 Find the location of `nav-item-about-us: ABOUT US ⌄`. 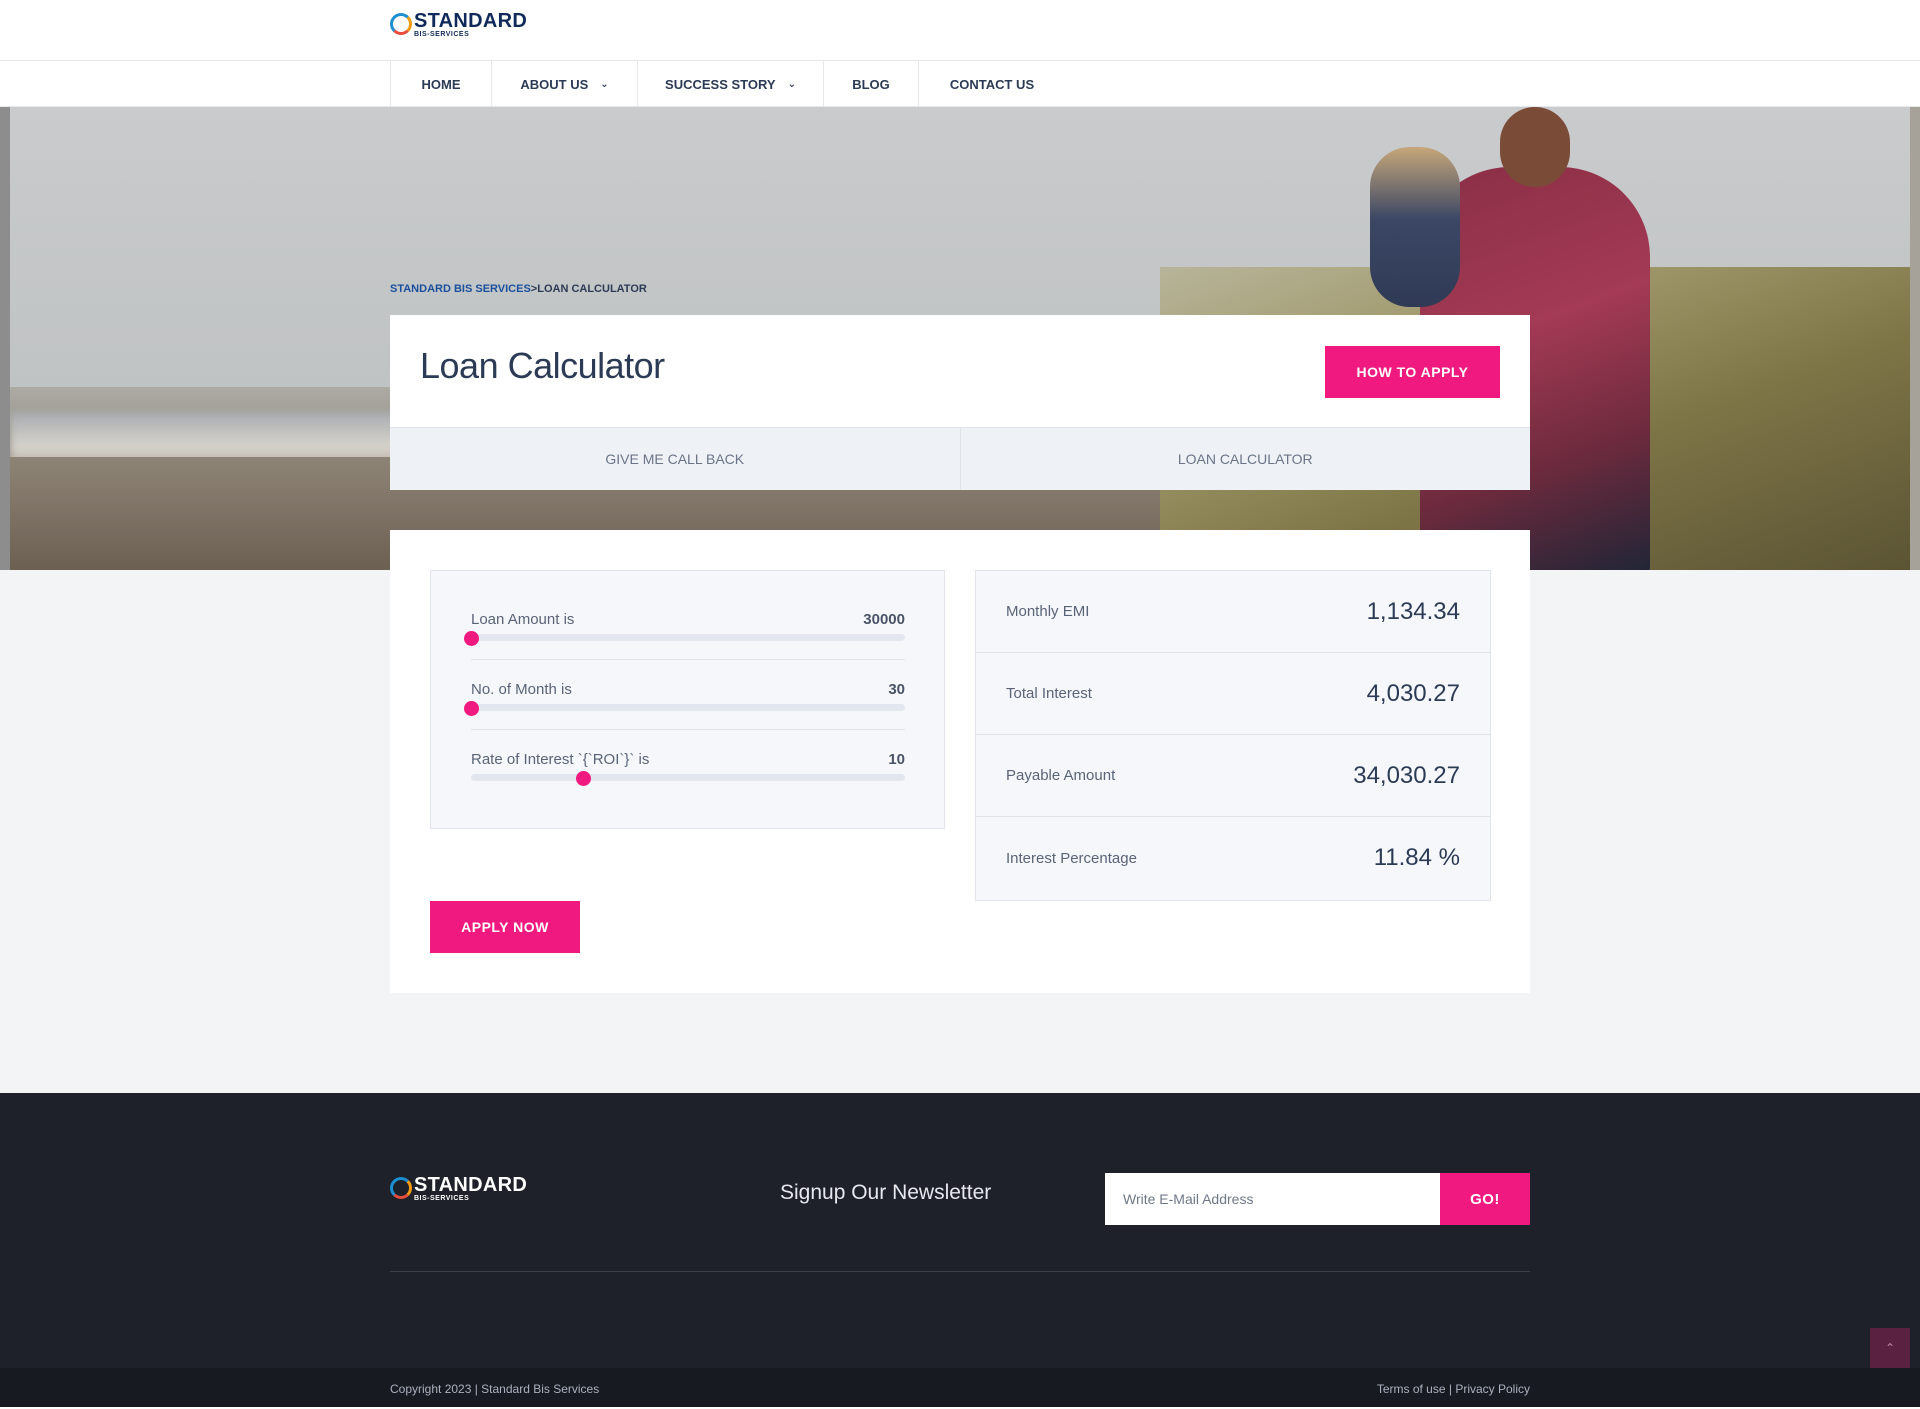

nav-item-about-us: ABOUT US ⌄ is located at coordinates (565, 84).